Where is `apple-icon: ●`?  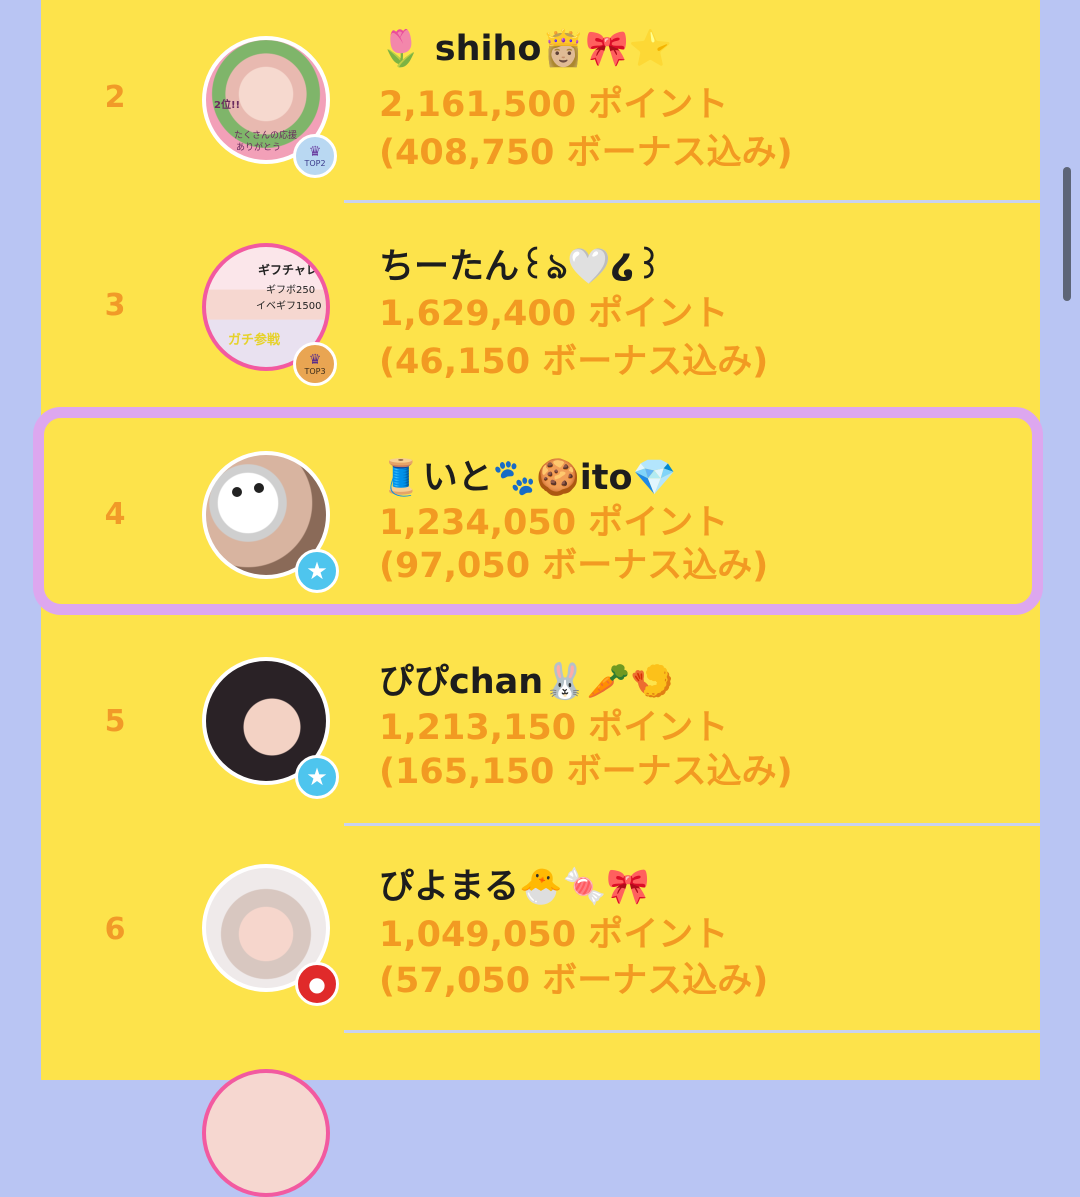
apple-icon: ● is located at coordinates (317, 984).